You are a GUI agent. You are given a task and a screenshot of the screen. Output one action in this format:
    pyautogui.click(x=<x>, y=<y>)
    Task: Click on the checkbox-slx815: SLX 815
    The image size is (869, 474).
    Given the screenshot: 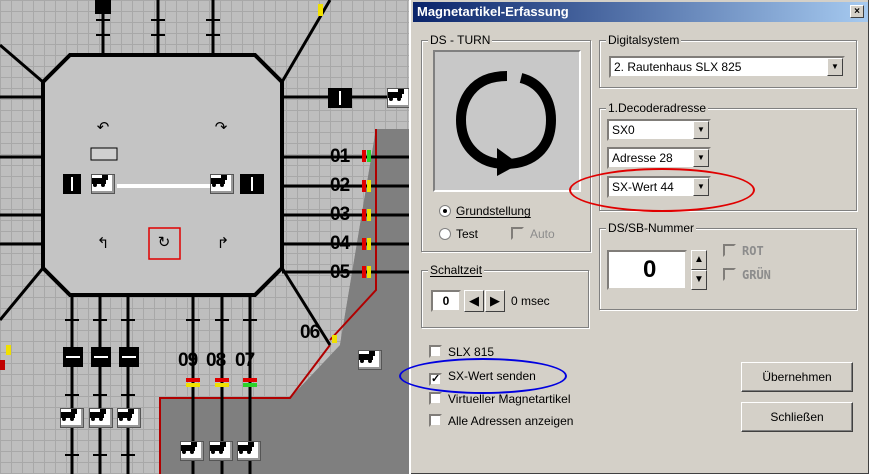 What is the action you would take?
    pyautogui.click(x=461, y=352)
    